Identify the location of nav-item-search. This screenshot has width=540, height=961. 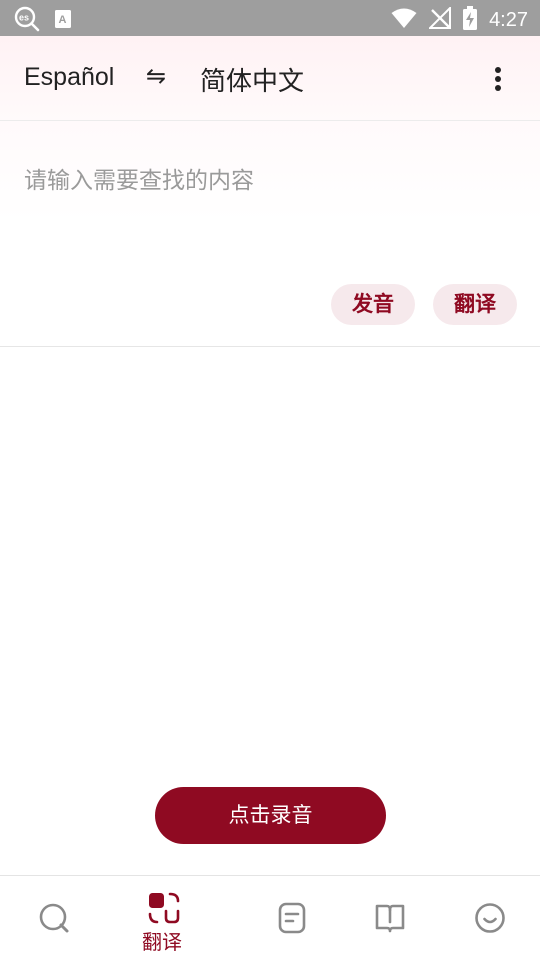
(54, 918).